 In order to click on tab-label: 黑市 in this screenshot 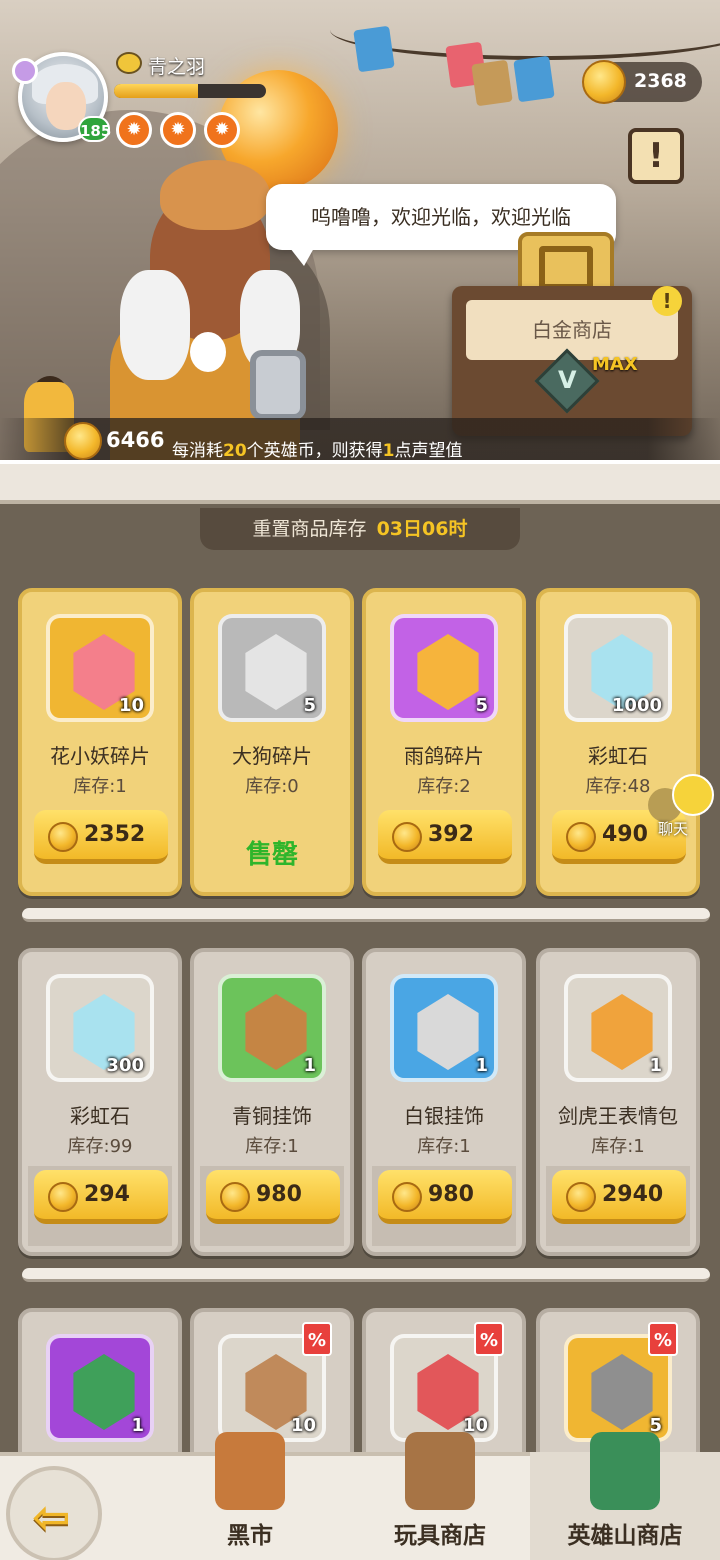, I will do `click(250, 1536)`.